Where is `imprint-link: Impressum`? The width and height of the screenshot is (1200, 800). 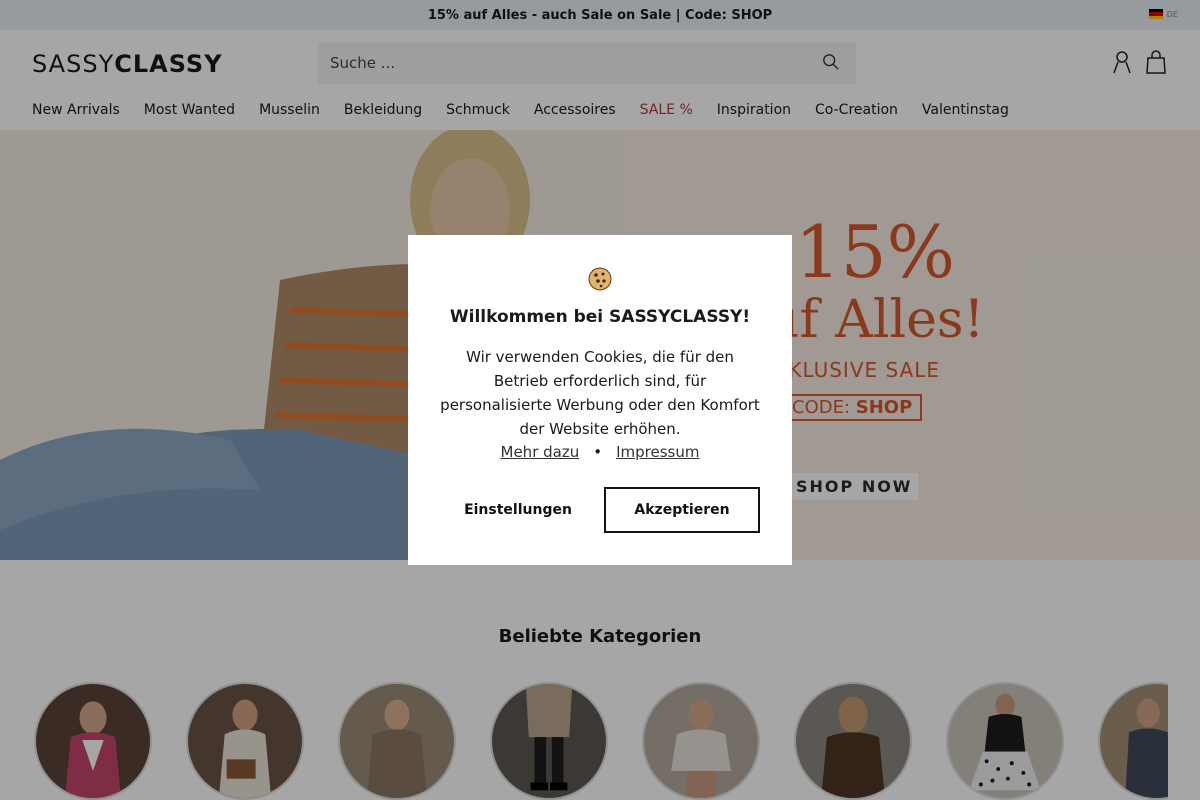 imprint-link: Impressum is located at coordinates (657, 452).